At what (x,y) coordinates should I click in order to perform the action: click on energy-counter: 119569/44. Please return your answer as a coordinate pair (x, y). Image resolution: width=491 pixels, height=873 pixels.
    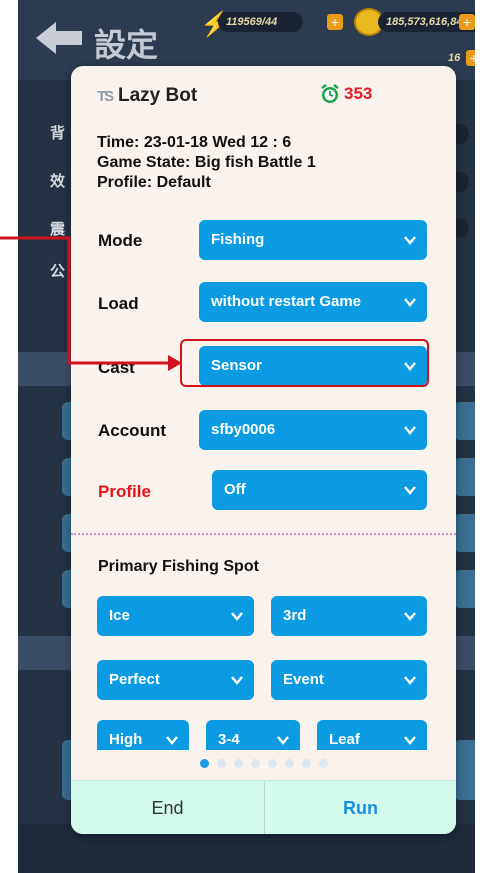
    Looking at the image, I should click on (261, 22).